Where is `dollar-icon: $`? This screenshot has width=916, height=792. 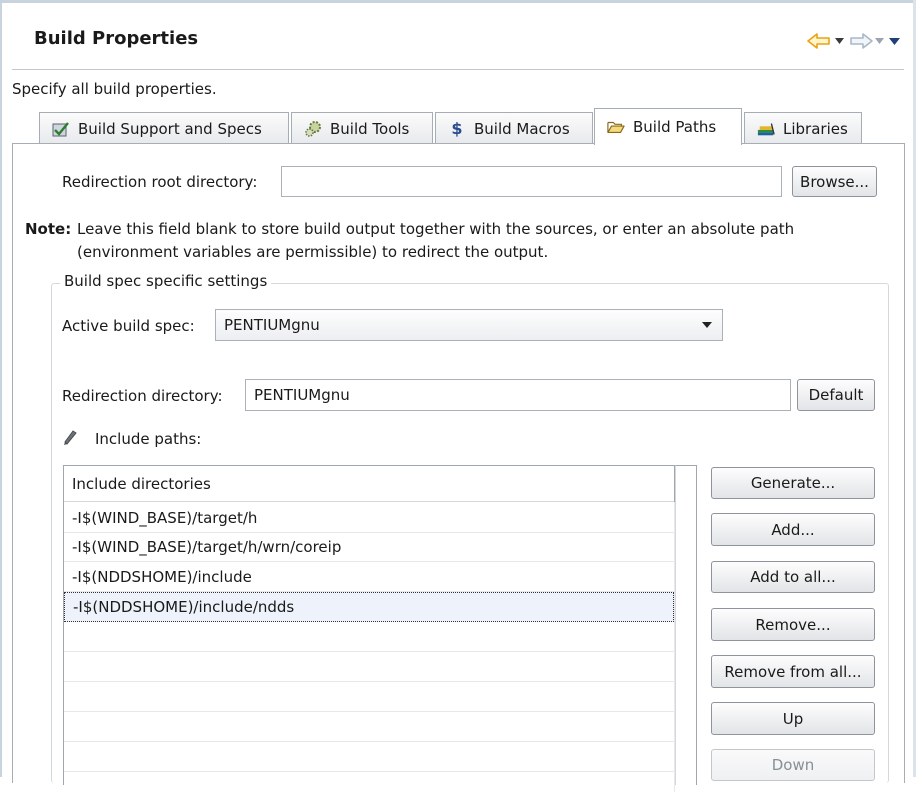 dollar-icon: $ is located at coordinates (457, 128).